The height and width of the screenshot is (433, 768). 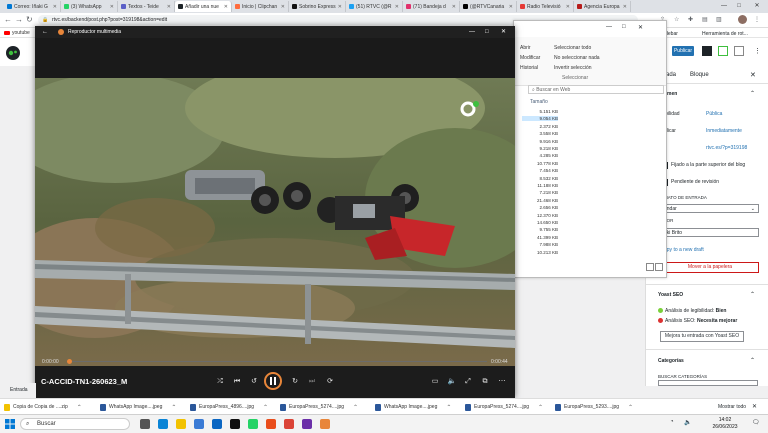 I want to click on store-icon, so click(x=199, y=424).